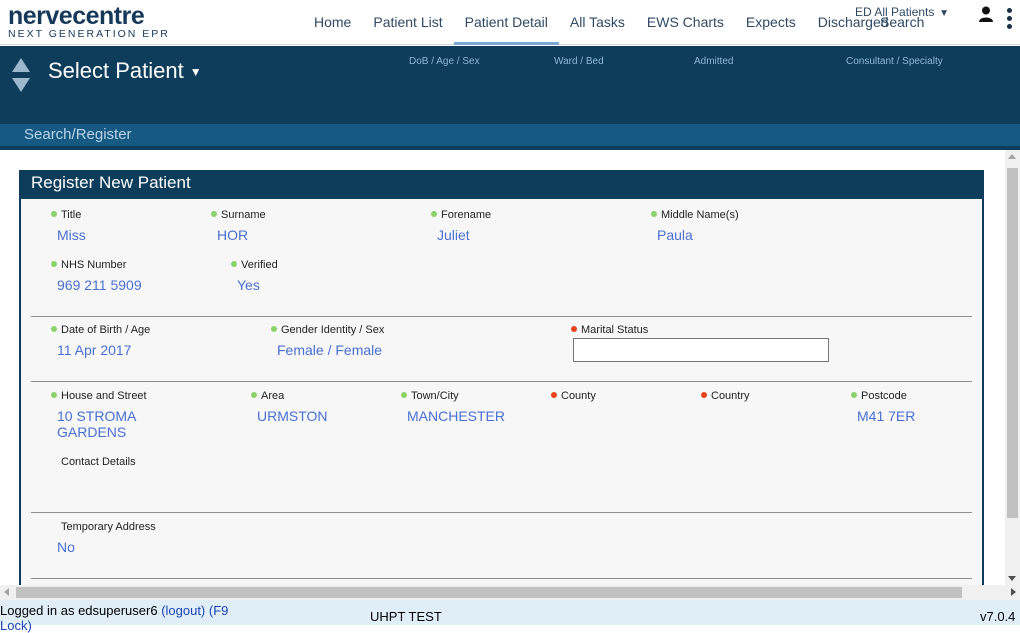 This screenshot has height=633, width=1020. What do you see at coordinates (292, 416) in the screenshot?
I see `area-value: URMSTON` at bounding box center [292, 416].